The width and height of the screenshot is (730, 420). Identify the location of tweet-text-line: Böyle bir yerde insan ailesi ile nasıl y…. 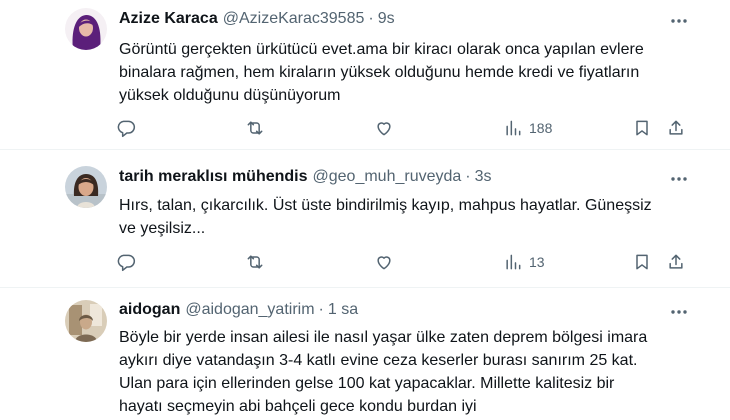
(383, 337).